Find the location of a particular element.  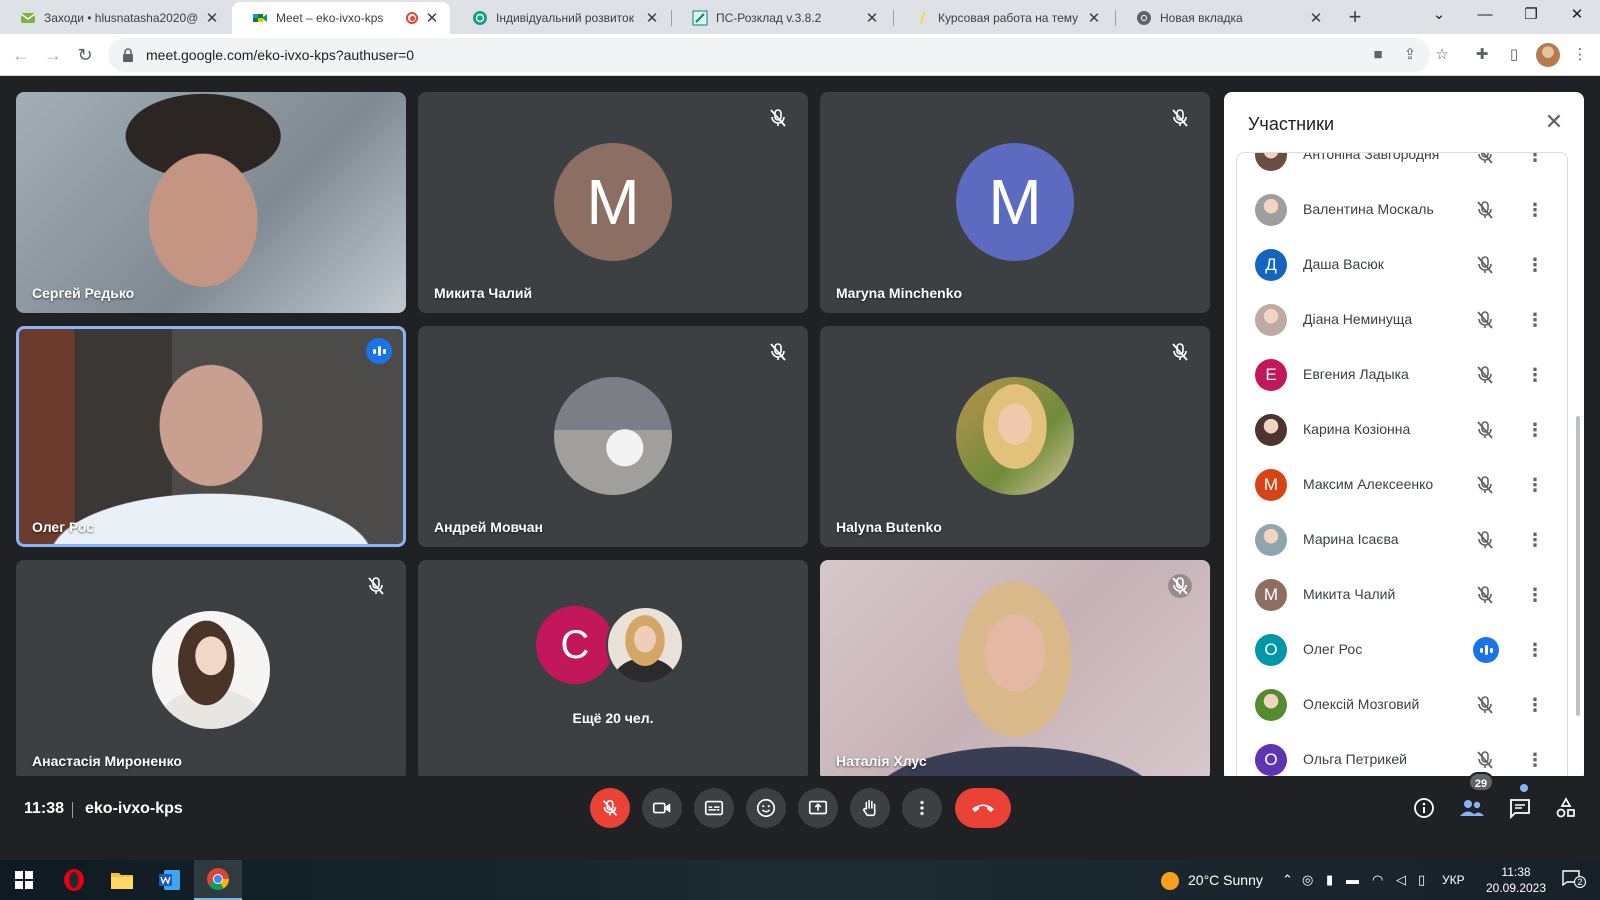

participant-tile: M Микита Чалий is located at coordinates (613, 202).